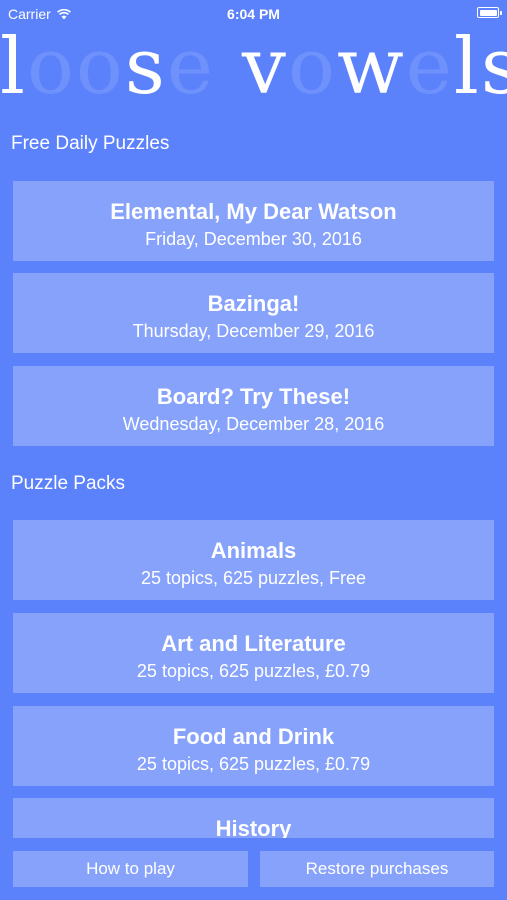  Describe the element at coordinates (253, 331) in the screenshot. I see `card-date: Thursday, December 29, 2016` at that location.